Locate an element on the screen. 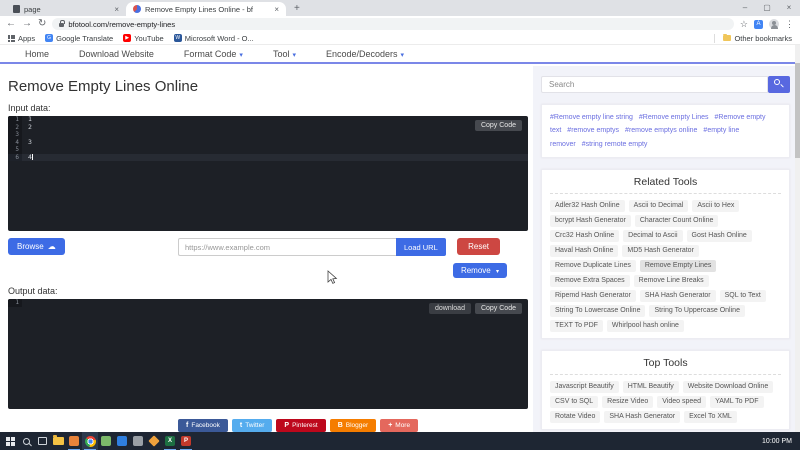 The height and width of the screenshot is (450, 800). browse-button: Browse ☁ is located at coordinates (36, 246).